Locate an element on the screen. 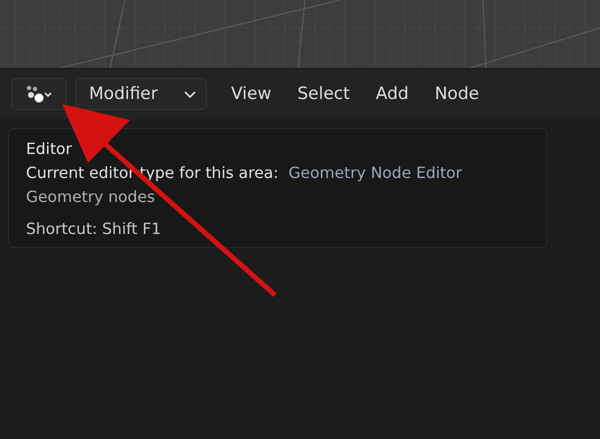 This screenshot has width=600, height=439. nodes-icon is located at coordinates (39, 94).